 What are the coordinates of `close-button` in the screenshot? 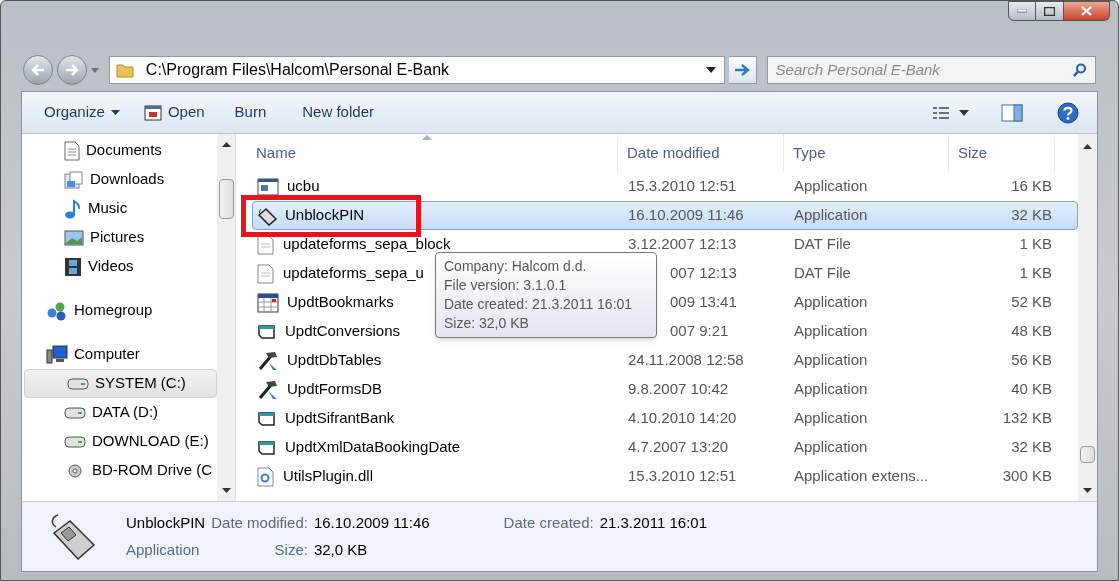 It's located at (1087, 11).